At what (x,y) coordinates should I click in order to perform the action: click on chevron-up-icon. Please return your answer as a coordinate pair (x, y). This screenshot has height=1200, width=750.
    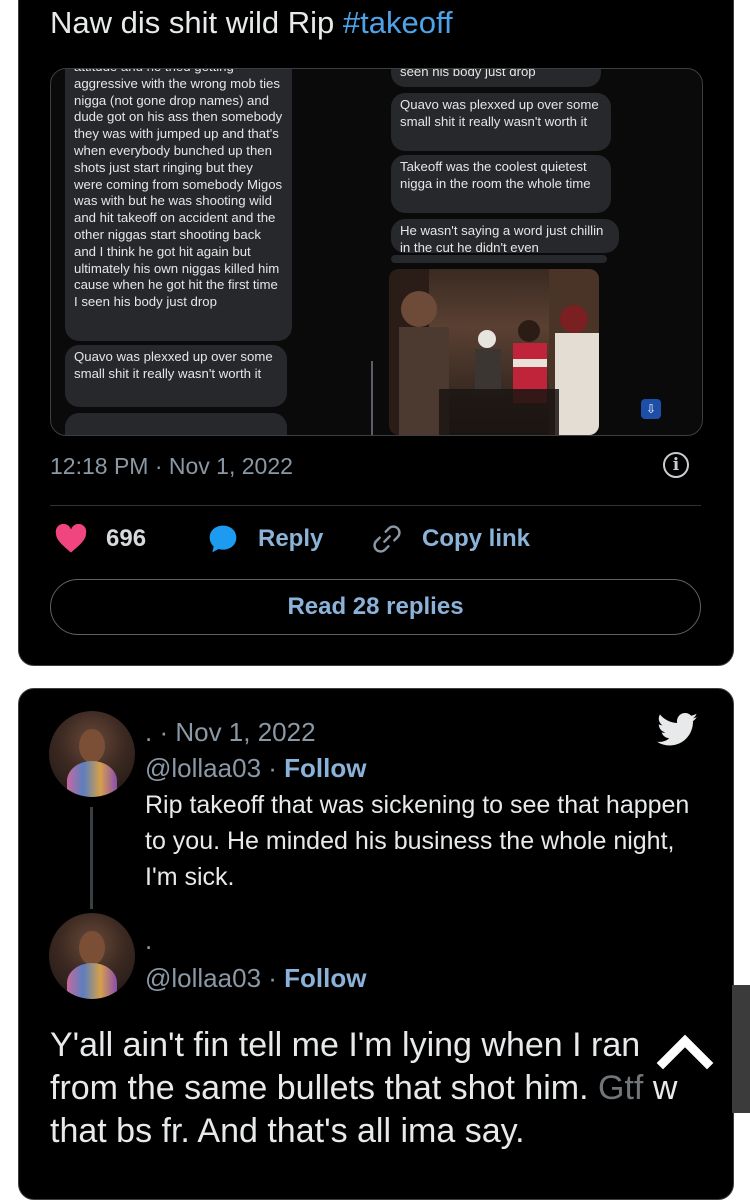
    Looking at the image, I should click on (685, 1049).